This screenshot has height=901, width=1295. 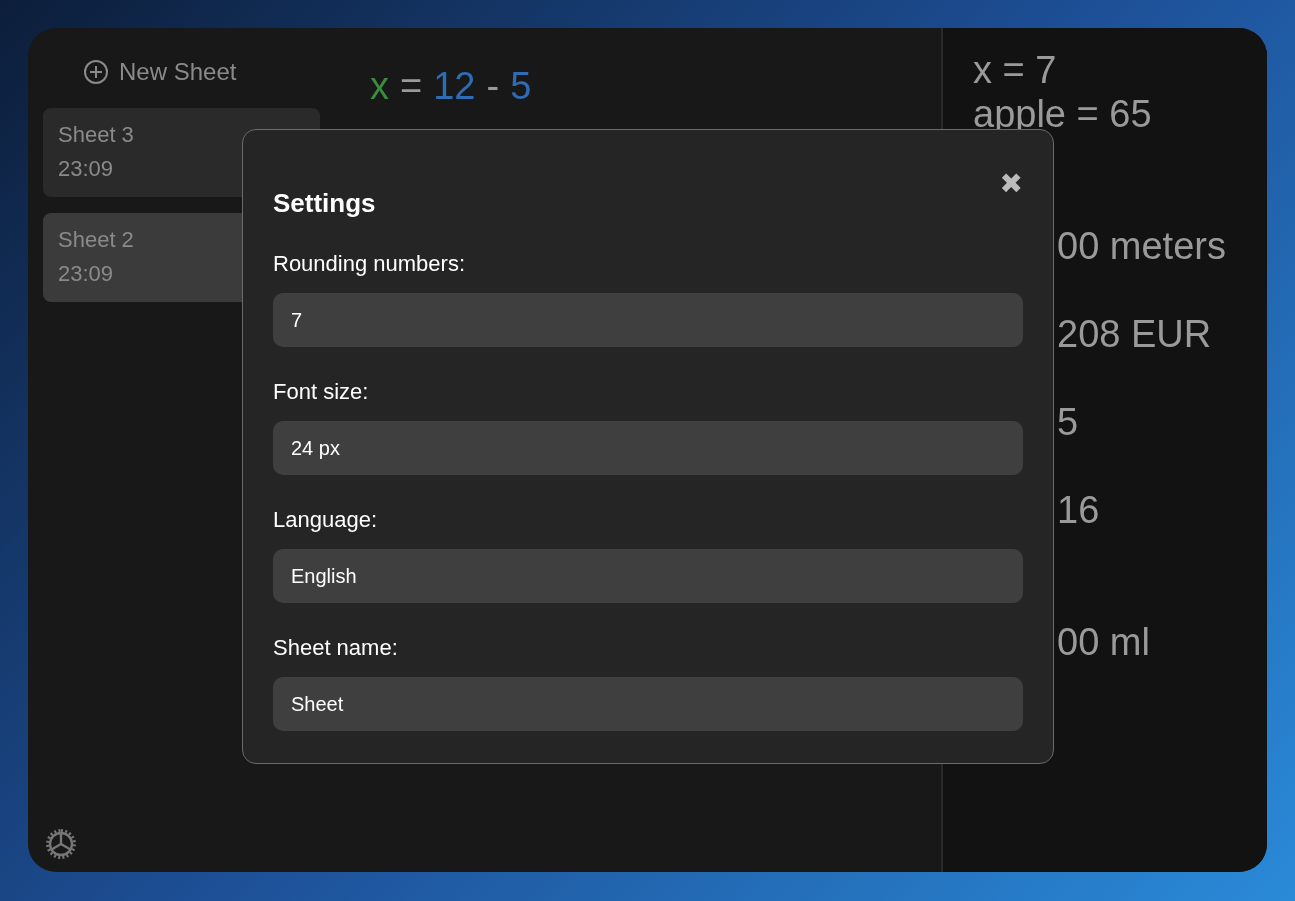 I want to click on result-line: 00 meters, so click(x=1141, y=246).